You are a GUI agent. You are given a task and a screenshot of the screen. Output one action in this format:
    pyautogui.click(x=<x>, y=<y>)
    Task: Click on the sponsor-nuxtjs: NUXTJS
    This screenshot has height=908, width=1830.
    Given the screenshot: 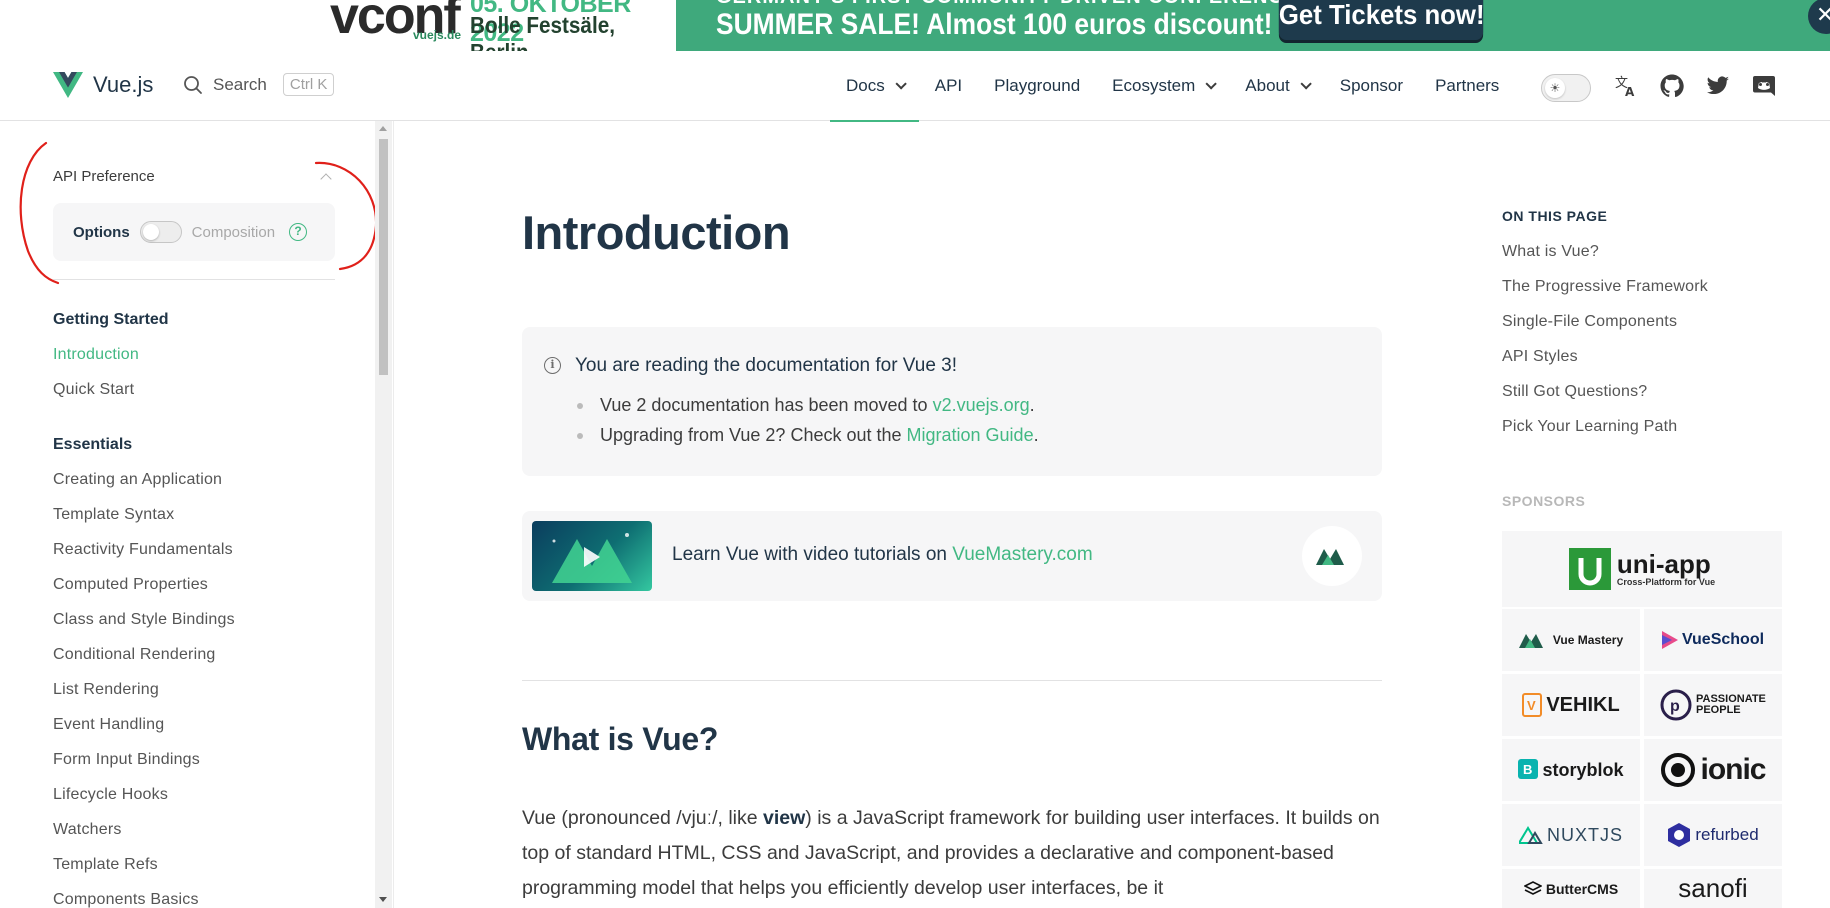 What is the action you would take?
    pyautogui.click(x=1571, y=835)
    